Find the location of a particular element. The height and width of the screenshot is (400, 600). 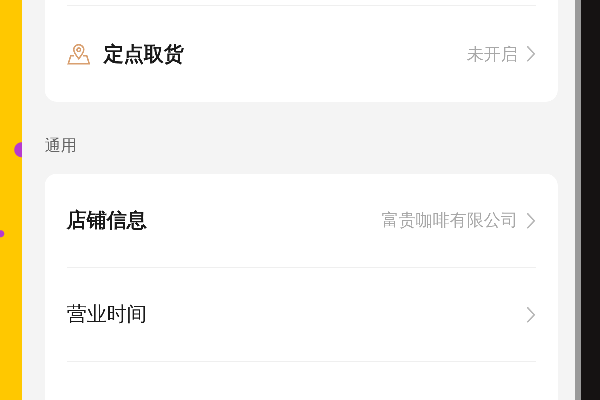

map-pin-icon is located at coordinates (79, 54).